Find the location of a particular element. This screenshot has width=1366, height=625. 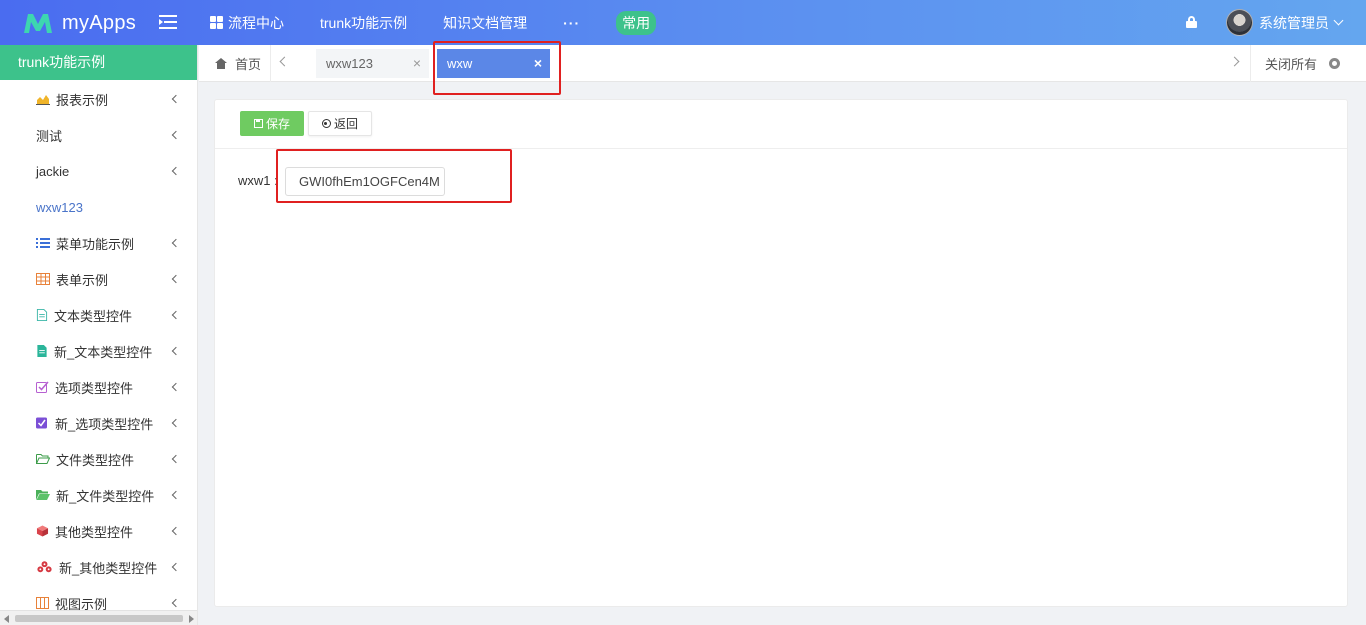

sidebar-item-new-other-controls: 新_其他类型控件 is located at coordinates (98, 567).